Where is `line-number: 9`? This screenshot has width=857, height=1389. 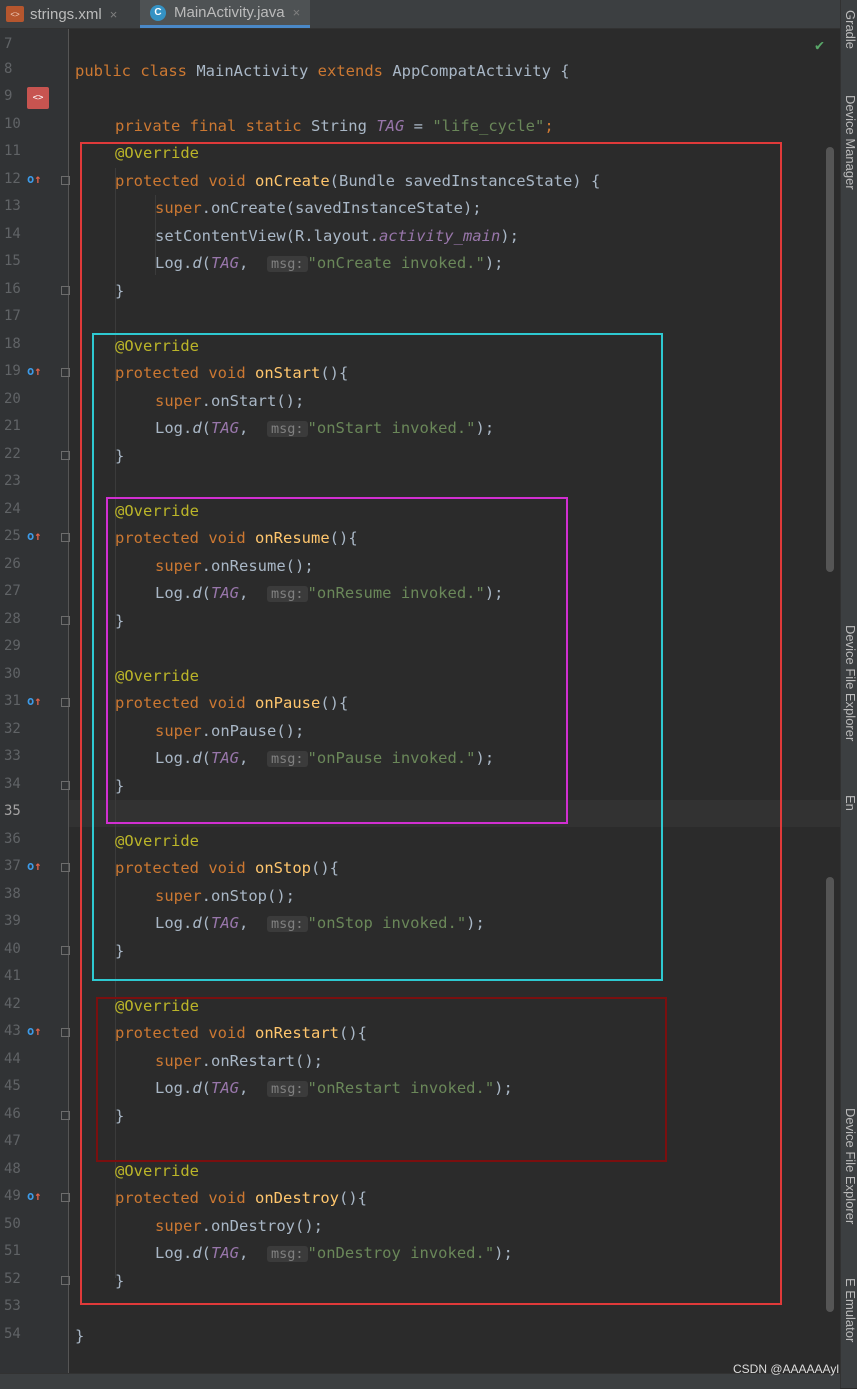 line-number: 9 is located at coordinates (8, 96).